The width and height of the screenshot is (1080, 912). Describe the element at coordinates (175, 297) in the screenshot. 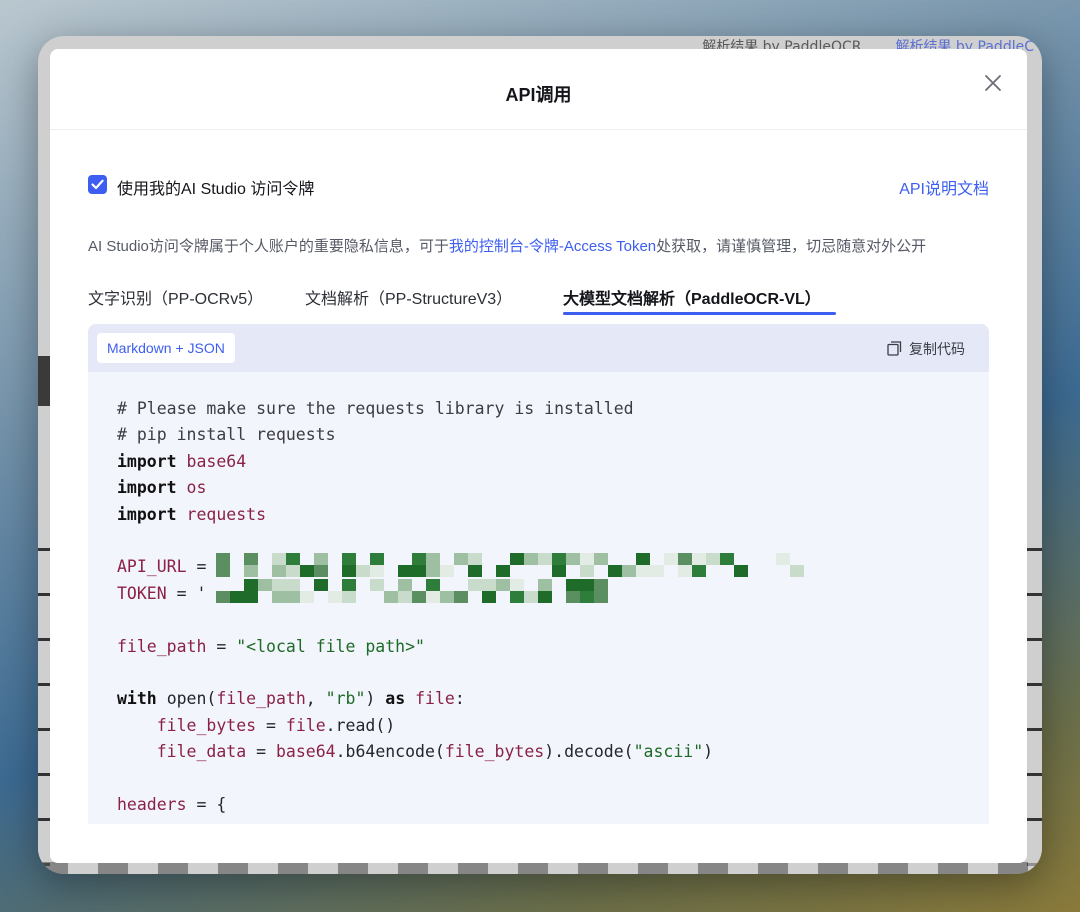

I see `tab-ocr: 文字识别（PP-OCRv5）` at that location.